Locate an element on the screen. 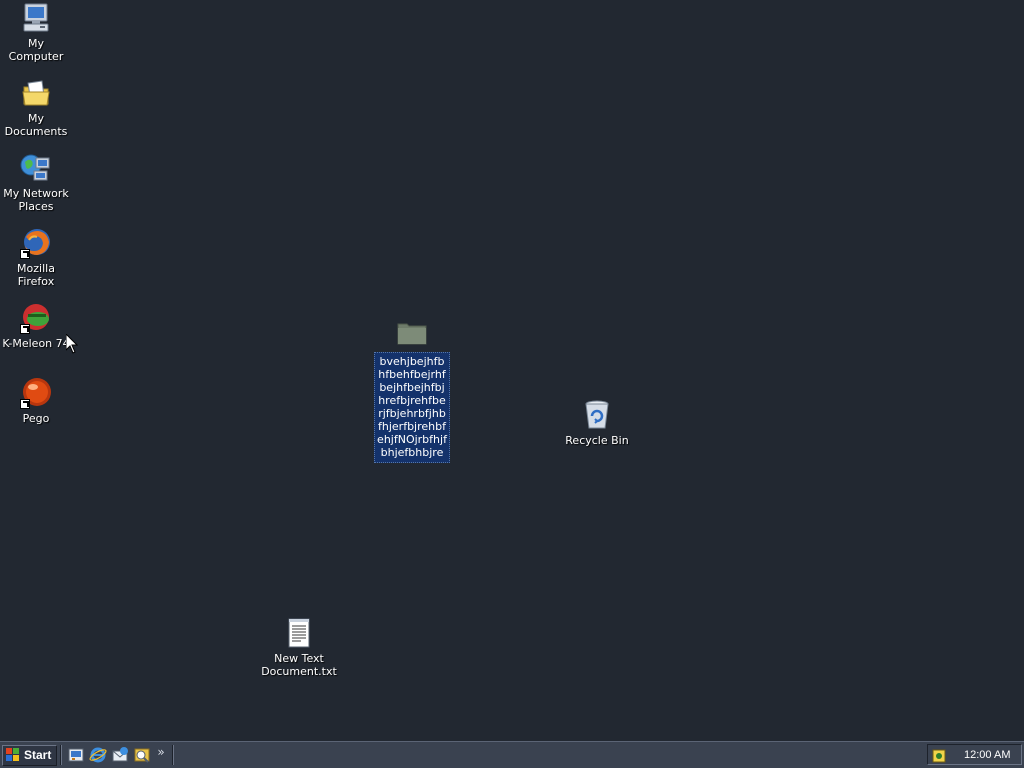 Image resolution: width=1024 pixels, height=768 pixels. desktop-icon-new-text-document: New Text Document.txt is located at coordinates (299, 647).